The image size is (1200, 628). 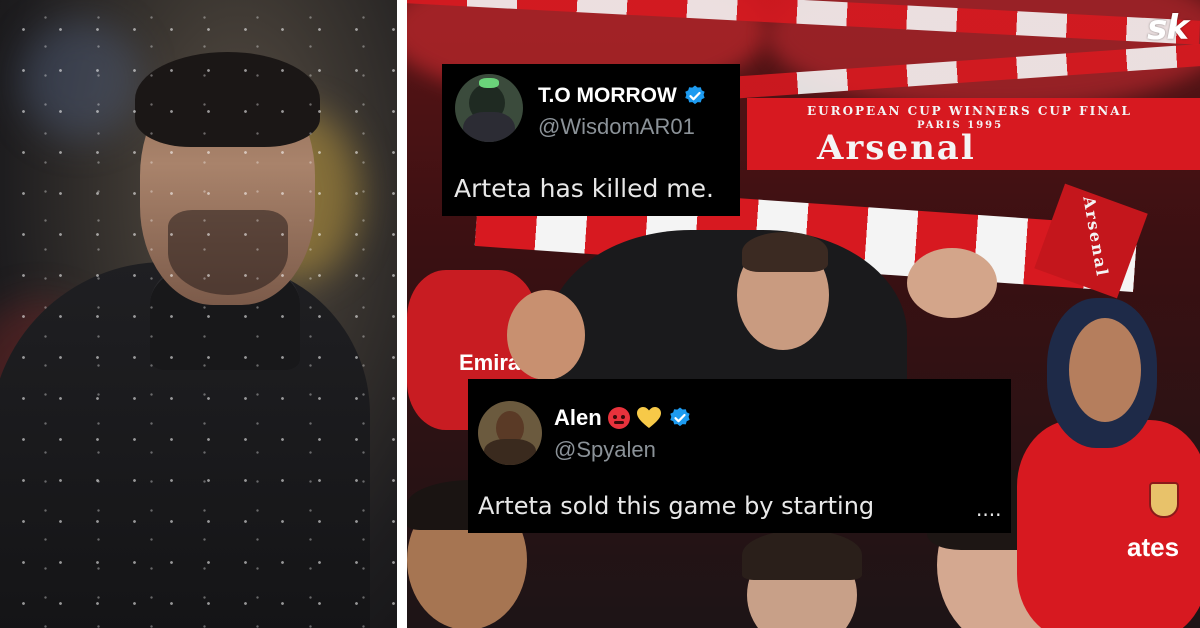 I want to click on shirt-sponsor-right: ates, so click(x=1153, y=547).